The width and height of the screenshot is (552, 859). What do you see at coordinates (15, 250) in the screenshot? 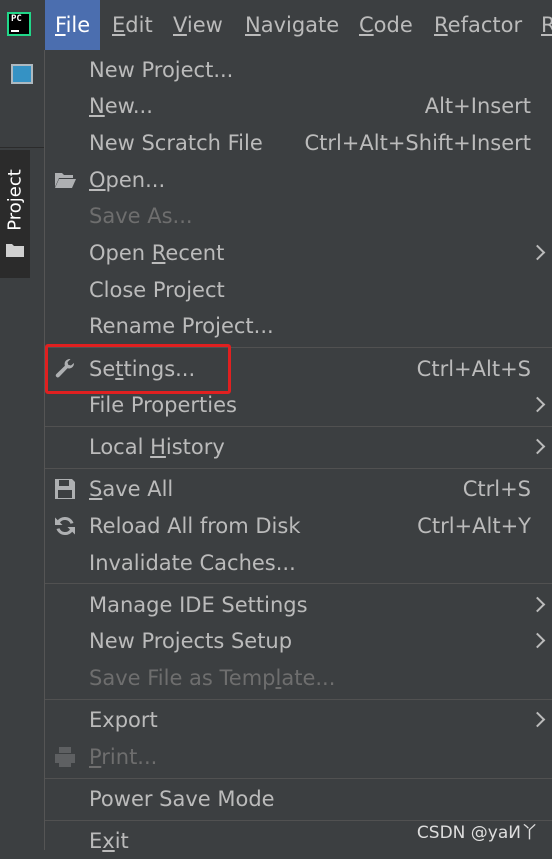
I see `folder-icon` at bounding box center [15, 250].